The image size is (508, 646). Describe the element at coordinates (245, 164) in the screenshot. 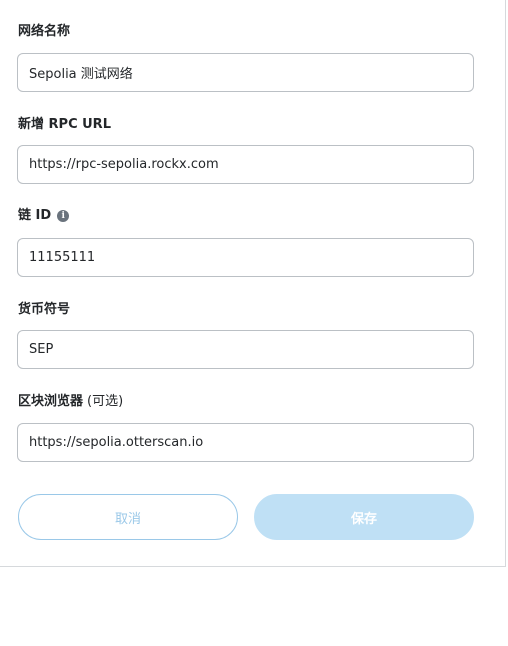

I see `rpc-url-input` at that location.